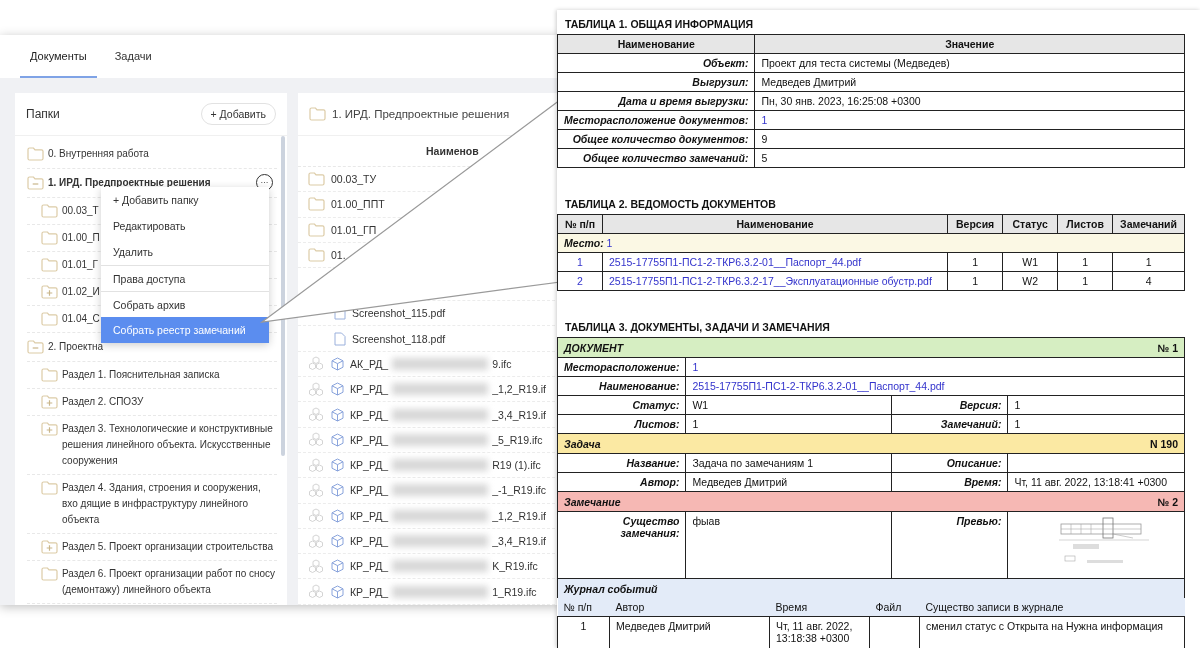  Describe the element at coordinates (80, 265) in the screenshot. I see `folder-name: 01.01_Г` at that location.